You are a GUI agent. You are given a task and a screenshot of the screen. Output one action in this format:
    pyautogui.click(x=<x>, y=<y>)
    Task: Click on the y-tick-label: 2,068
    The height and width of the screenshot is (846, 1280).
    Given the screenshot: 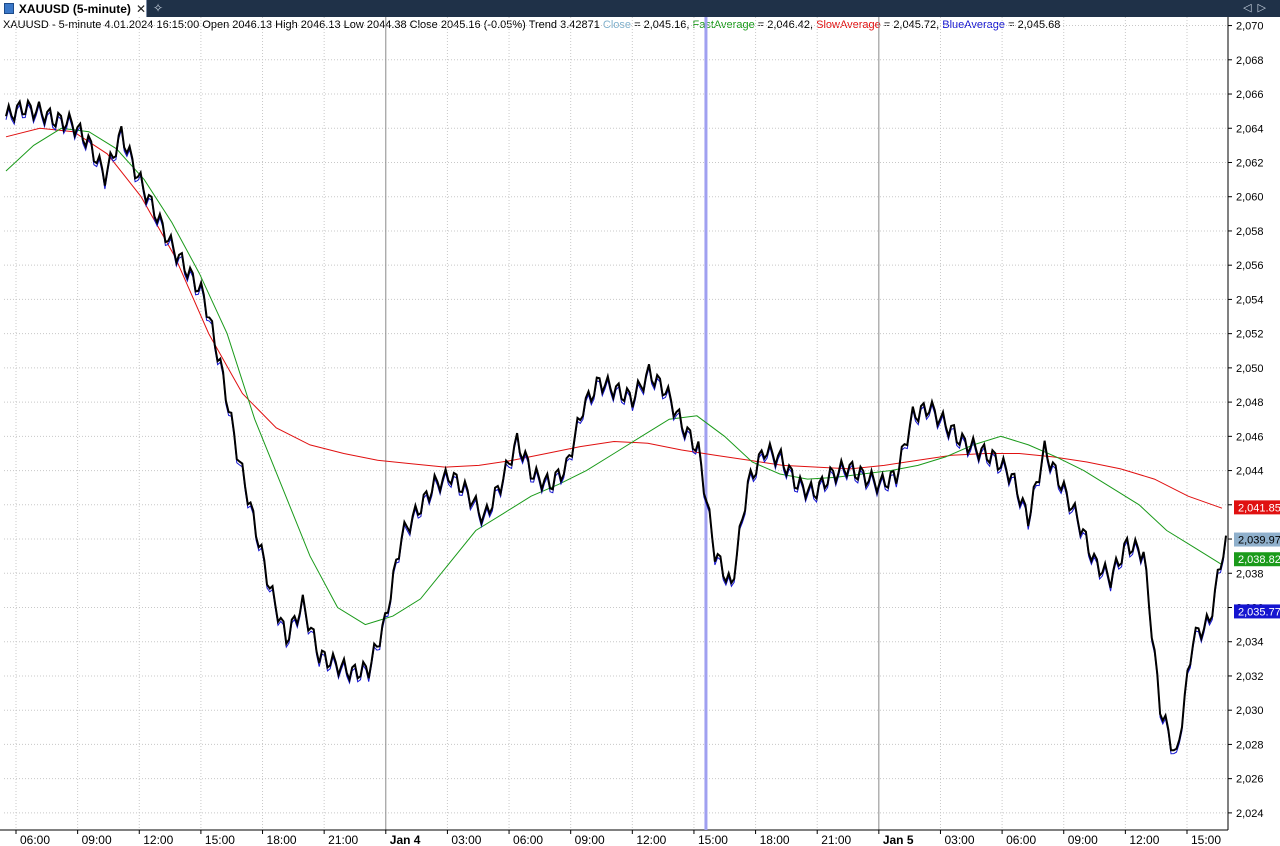 What is the action you would take?
    pyautogui.click(x=1250, y=61)
    